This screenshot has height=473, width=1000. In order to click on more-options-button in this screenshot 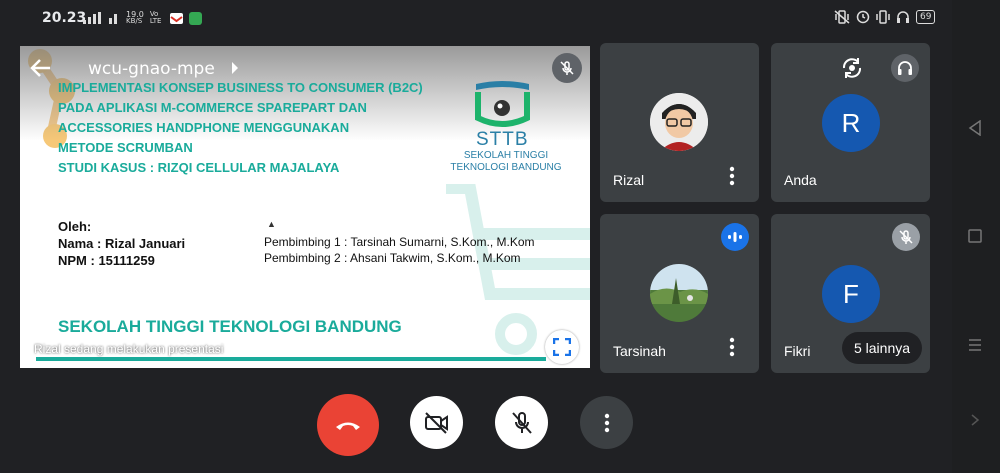, I will do `click(606, 422)`.